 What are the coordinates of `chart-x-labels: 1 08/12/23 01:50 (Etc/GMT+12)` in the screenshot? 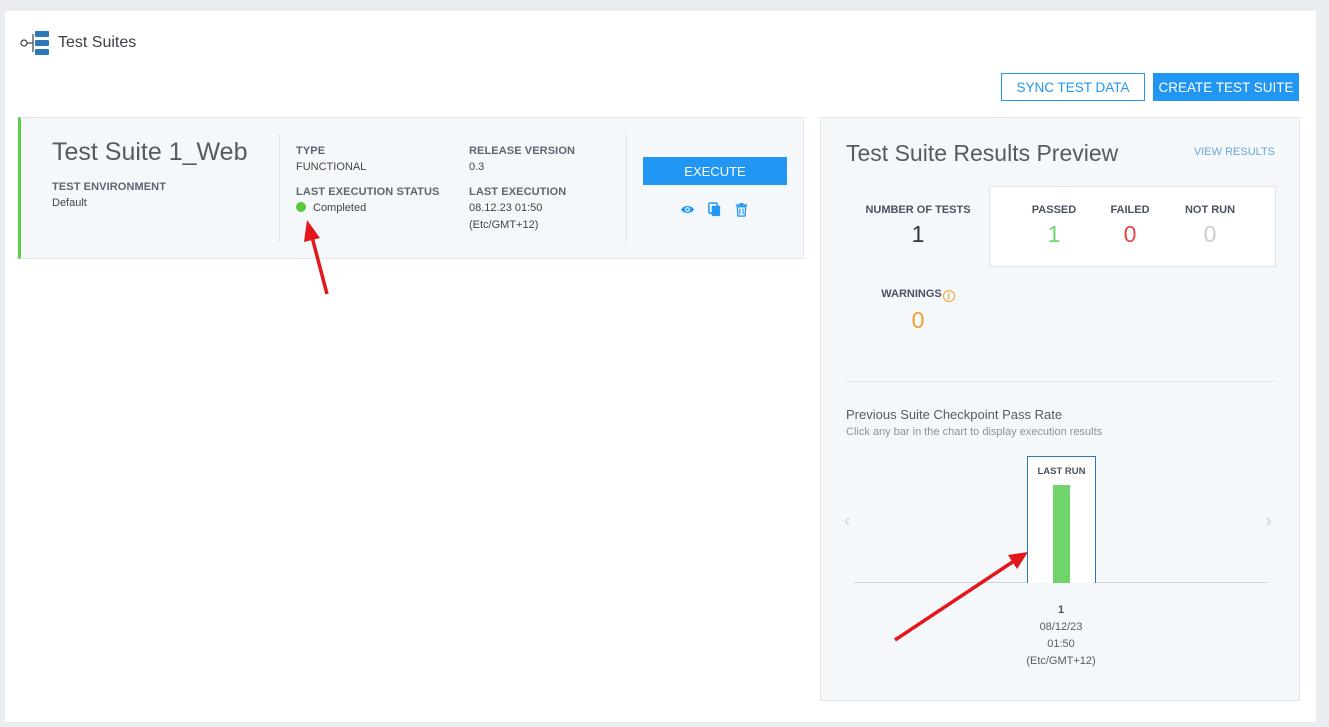 It's located at (1061, 636).